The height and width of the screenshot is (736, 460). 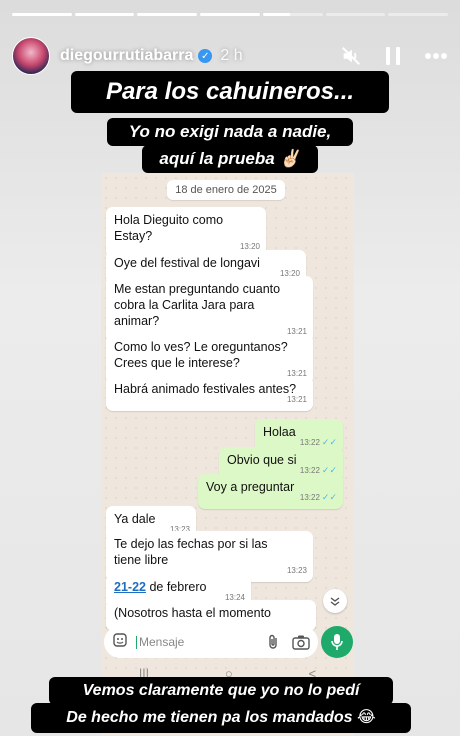 What do you see at coordinates (230, 132) in the screenshot?
I see `caption-middle-line1: Yo no exigi nada a nadie,` at bounding box center [230, 132].